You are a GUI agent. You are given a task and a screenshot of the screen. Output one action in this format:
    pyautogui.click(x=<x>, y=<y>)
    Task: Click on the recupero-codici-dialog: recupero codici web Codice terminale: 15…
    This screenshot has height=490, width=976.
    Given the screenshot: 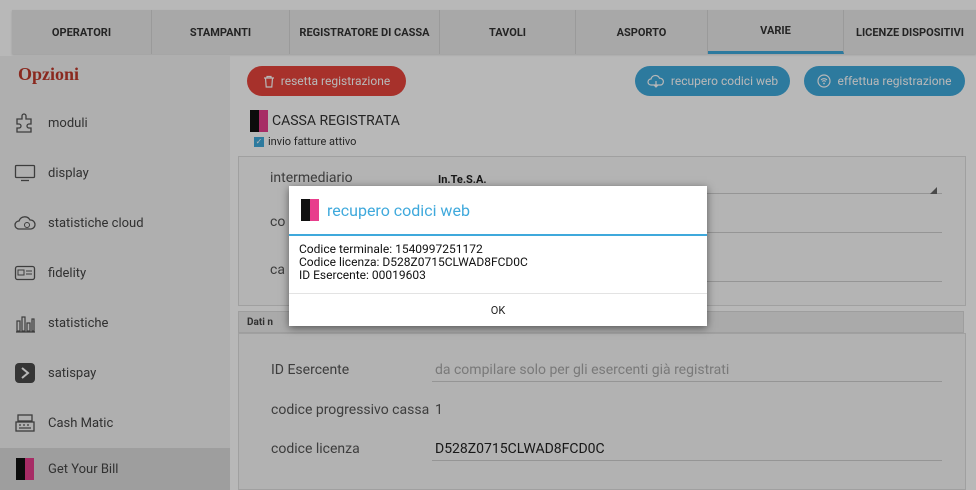 What is the action you would take?
    pyautogui.click(x=498, y=256)
    